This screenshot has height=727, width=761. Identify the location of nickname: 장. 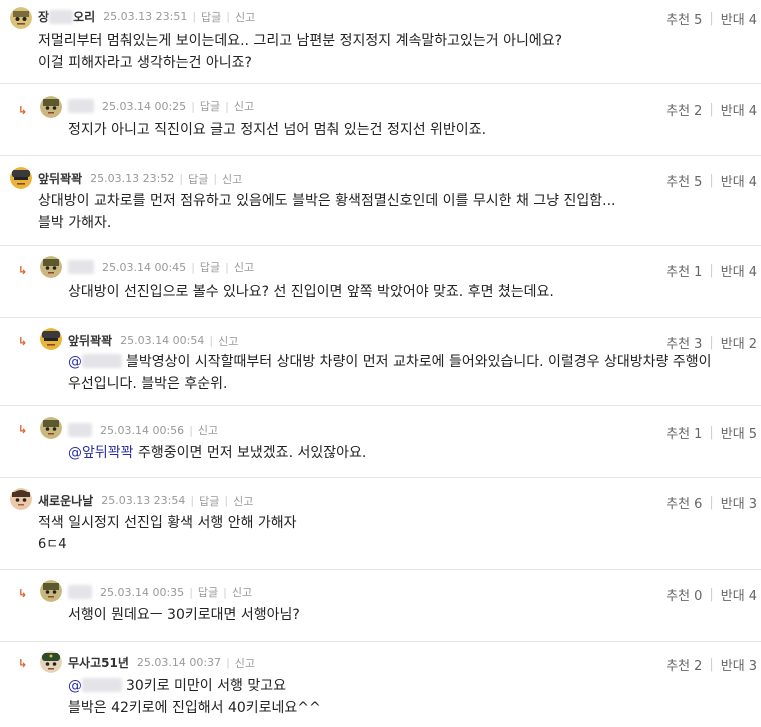
(43, 16).